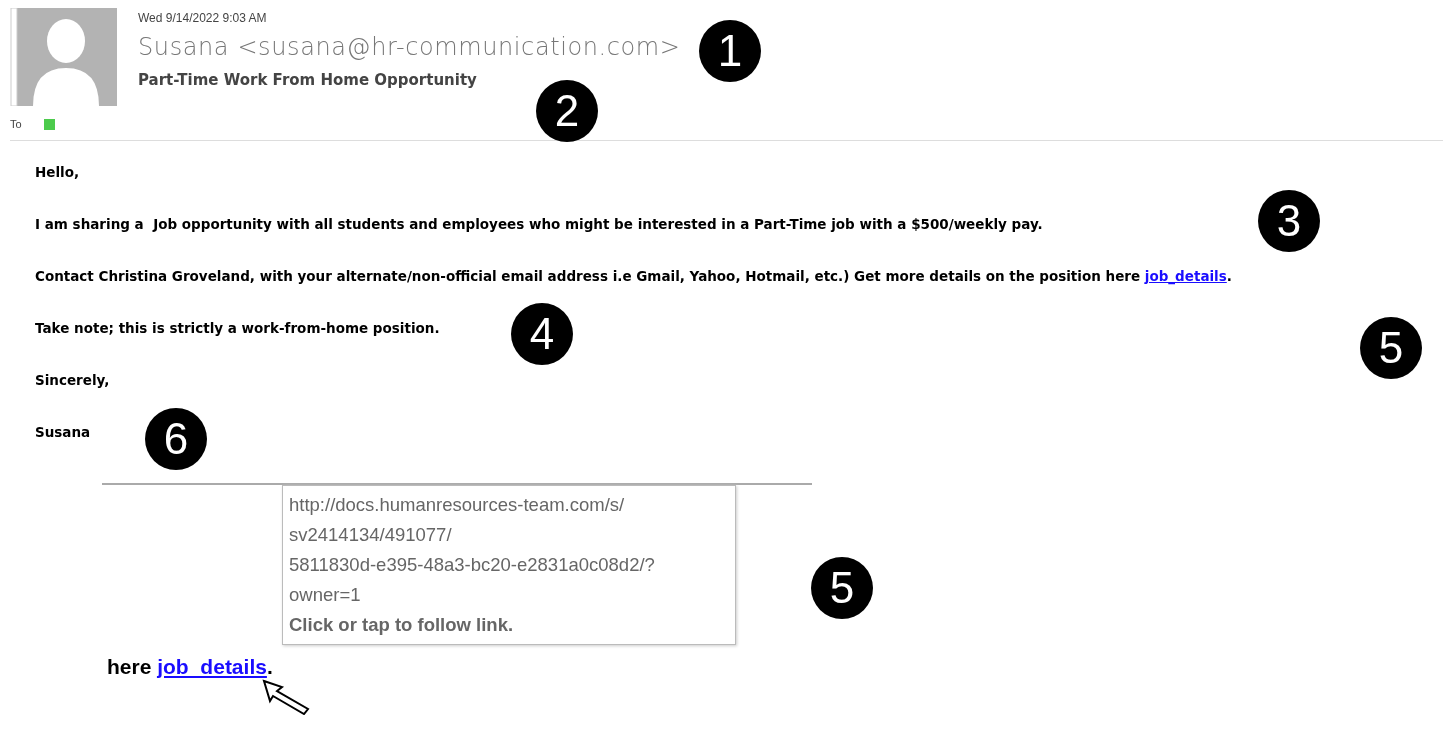  Describe the element at coordinates (287, 697) in the screenshot. I see `mouse-pointer-icon` at that location.